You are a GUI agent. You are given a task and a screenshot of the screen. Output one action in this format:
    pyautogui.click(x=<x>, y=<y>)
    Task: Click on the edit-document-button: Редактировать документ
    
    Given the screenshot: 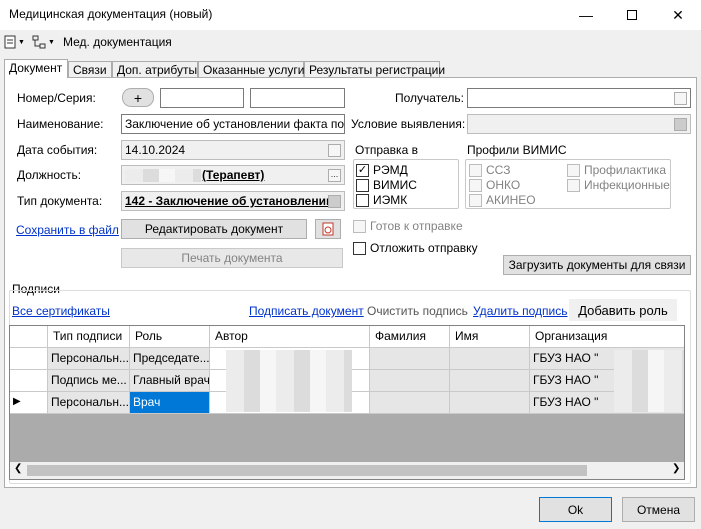 What is the action you would take?
    pyautogui.click(x=214, y=229)
    